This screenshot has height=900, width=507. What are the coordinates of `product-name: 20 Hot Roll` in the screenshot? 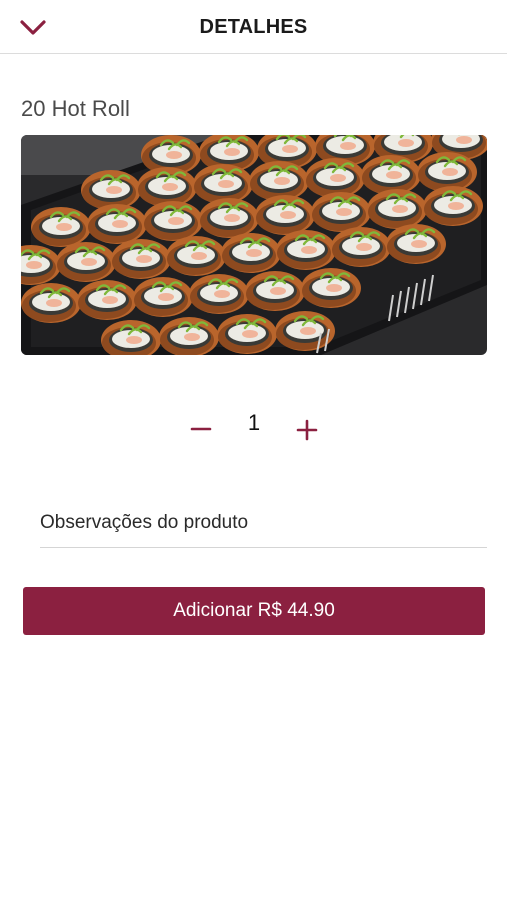 It's located at (75, 108).